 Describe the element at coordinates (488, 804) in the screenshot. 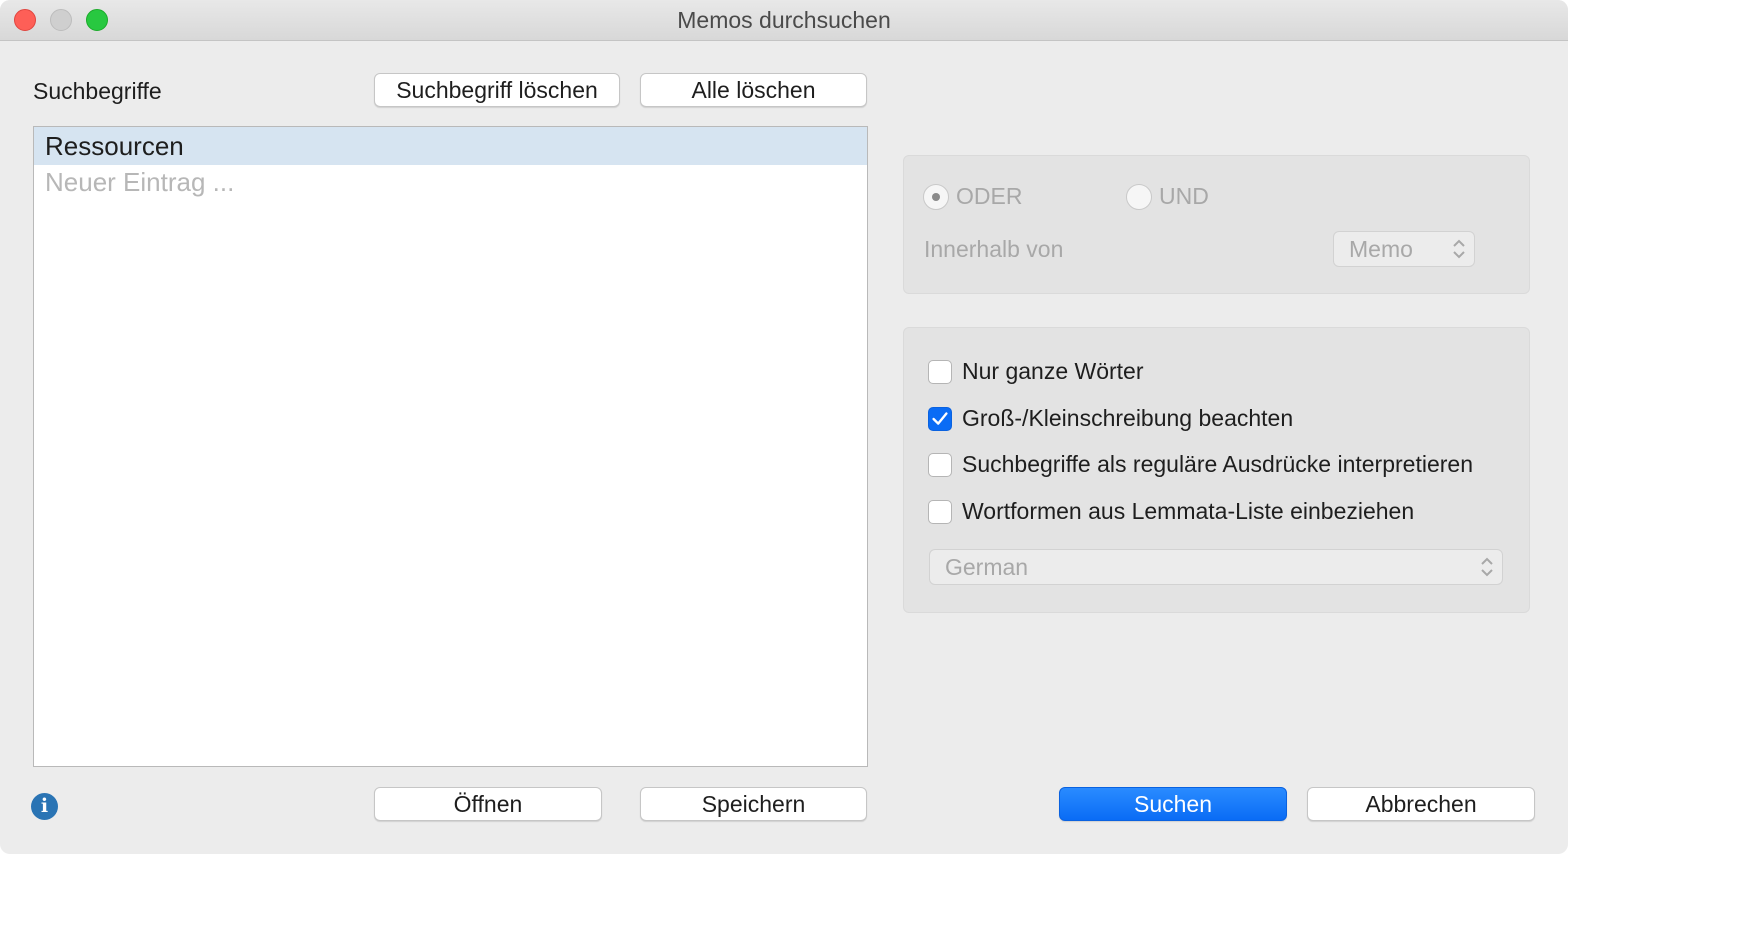

I see `open-button: Öffnen` at that location.